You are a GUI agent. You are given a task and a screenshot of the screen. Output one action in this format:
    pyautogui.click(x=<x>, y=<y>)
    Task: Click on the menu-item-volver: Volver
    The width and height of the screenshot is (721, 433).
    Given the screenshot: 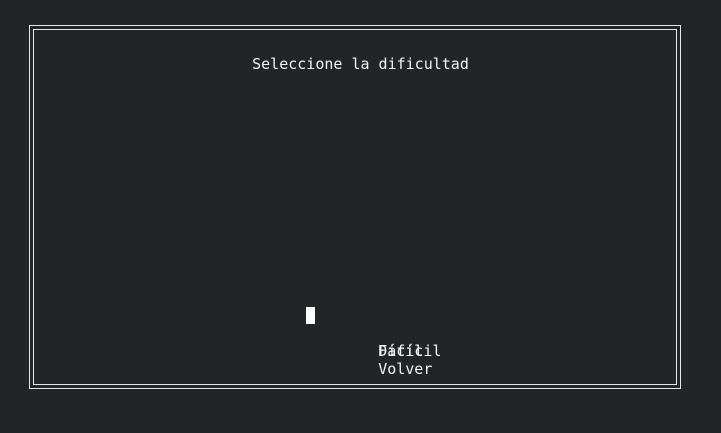 What is the action you would take?
    pyautogui.click(x=373, y=360)
    